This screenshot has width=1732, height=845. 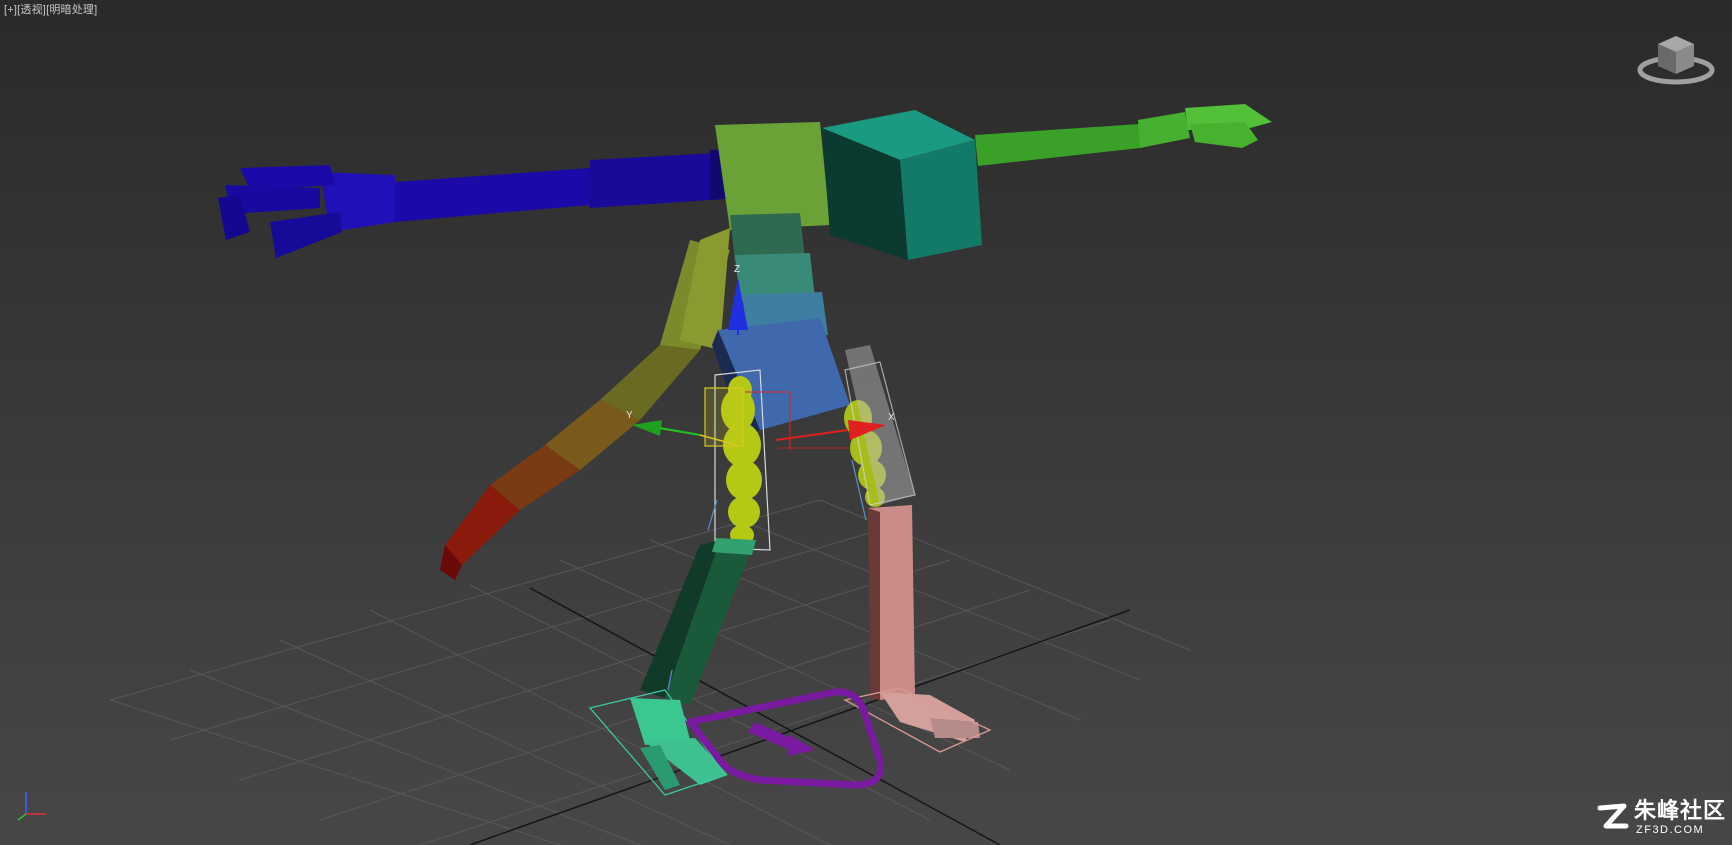 I want to click on left-foot, so click(x=679, y=744).